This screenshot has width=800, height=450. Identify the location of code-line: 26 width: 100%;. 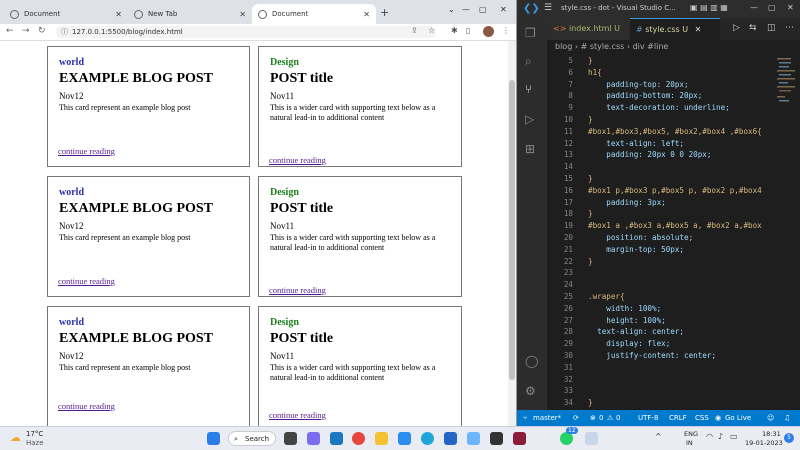
(661, 309).